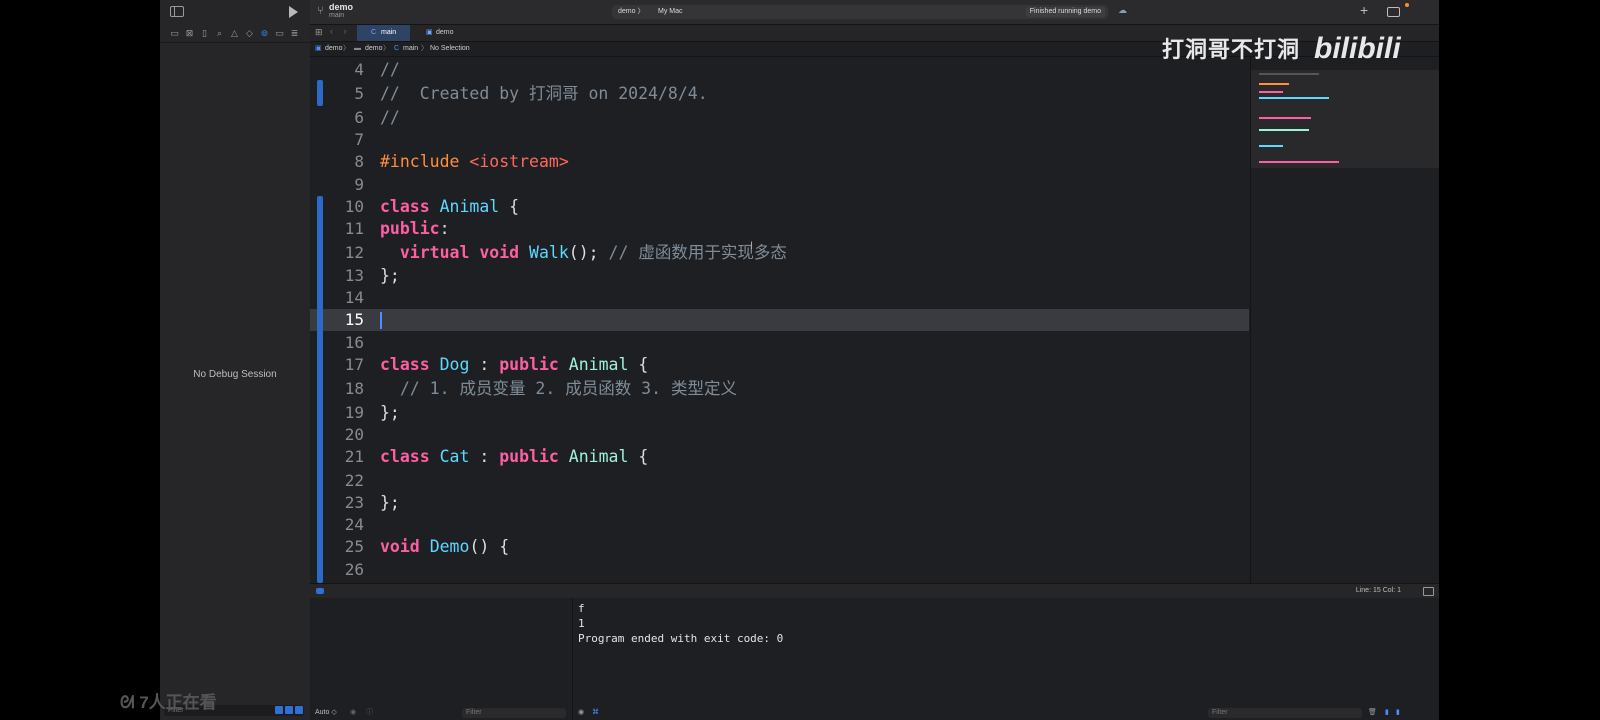  I want to click on navigator-toolbar, so click(235, 12).